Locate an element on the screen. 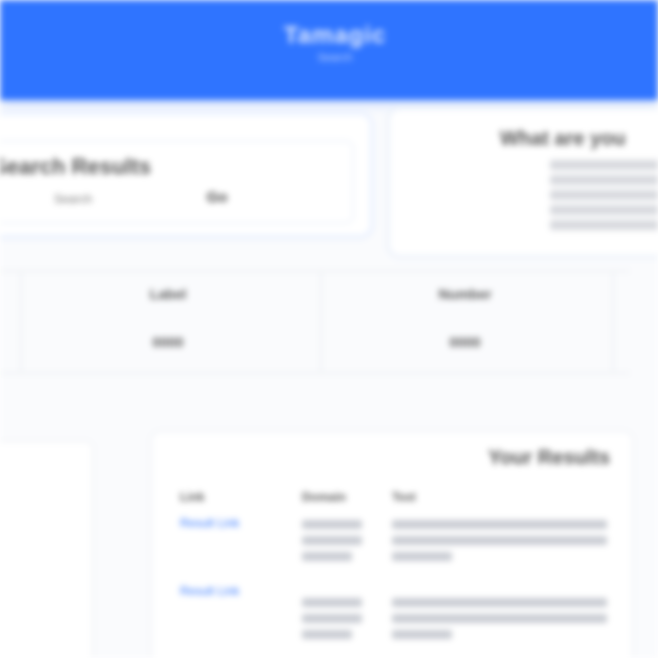 Image resolution: width=658 pixels, height=658 pixels. results-title: Your Results is located at coordinates (549, 458).